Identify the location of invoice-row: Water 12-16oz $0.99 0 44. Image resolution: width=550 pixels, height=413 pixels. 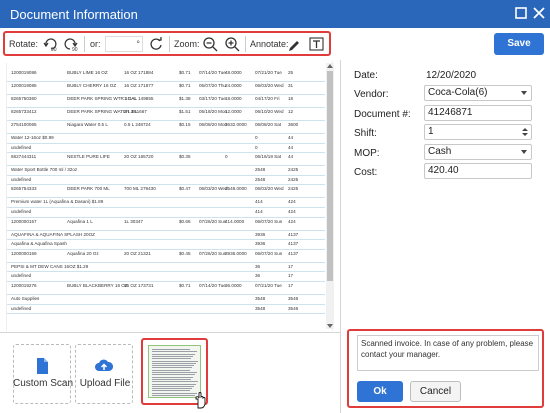
(166, 139).